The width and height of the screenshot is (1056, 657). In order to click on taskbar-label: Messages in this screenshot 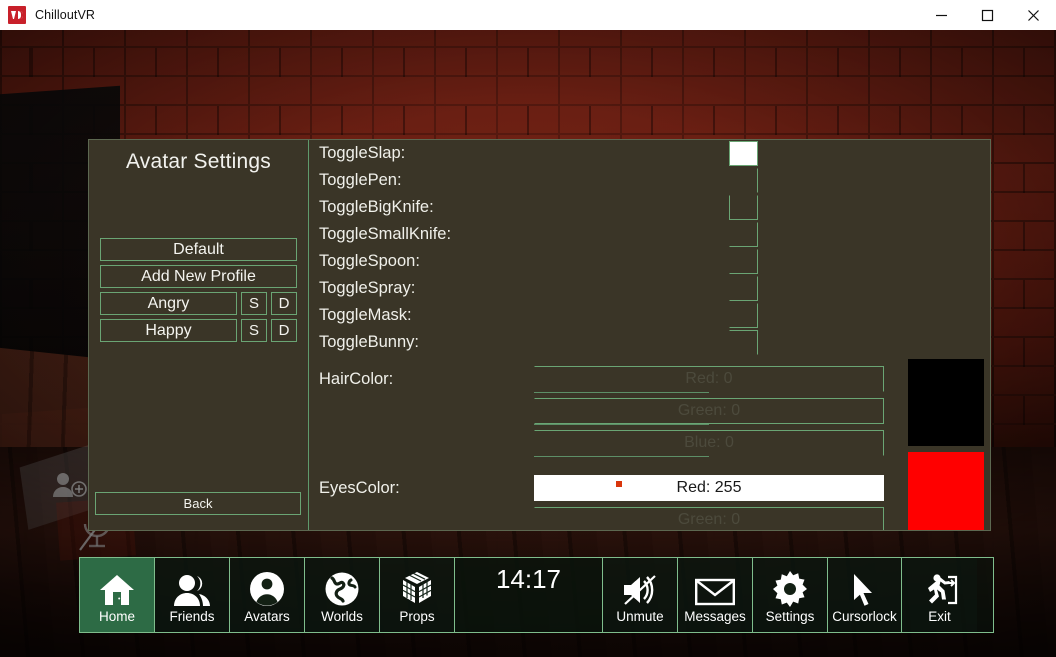, I will do `click(715, 616)`.